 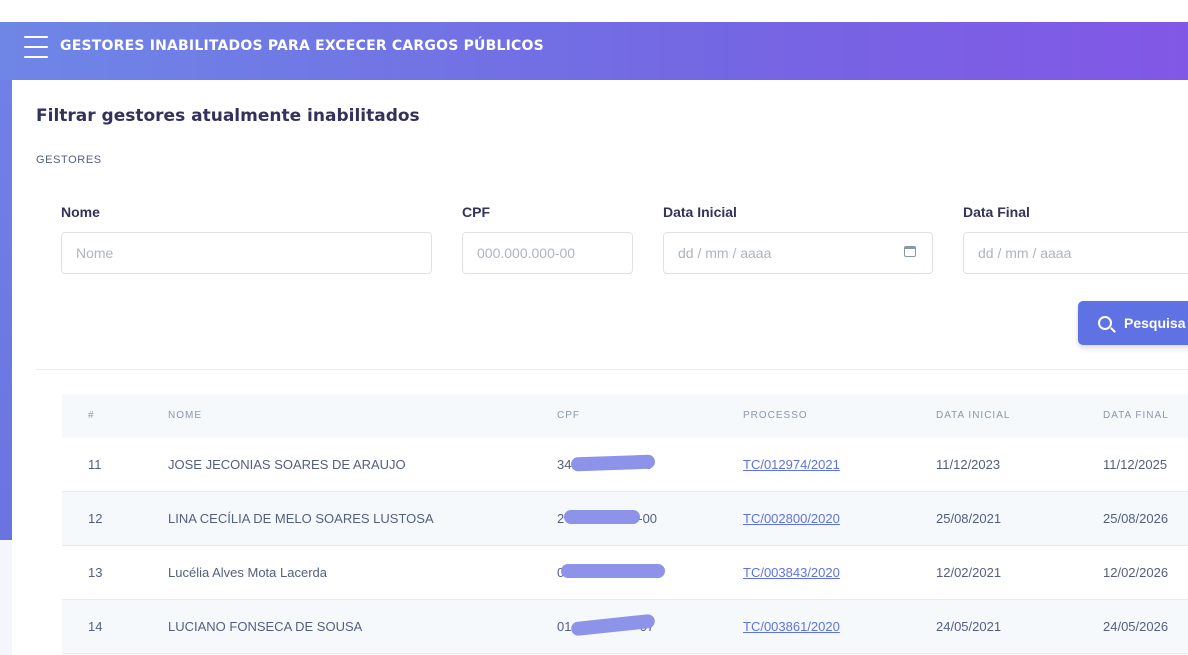 I want to click on col-cpf: CPF, so click(x=568, y=415).